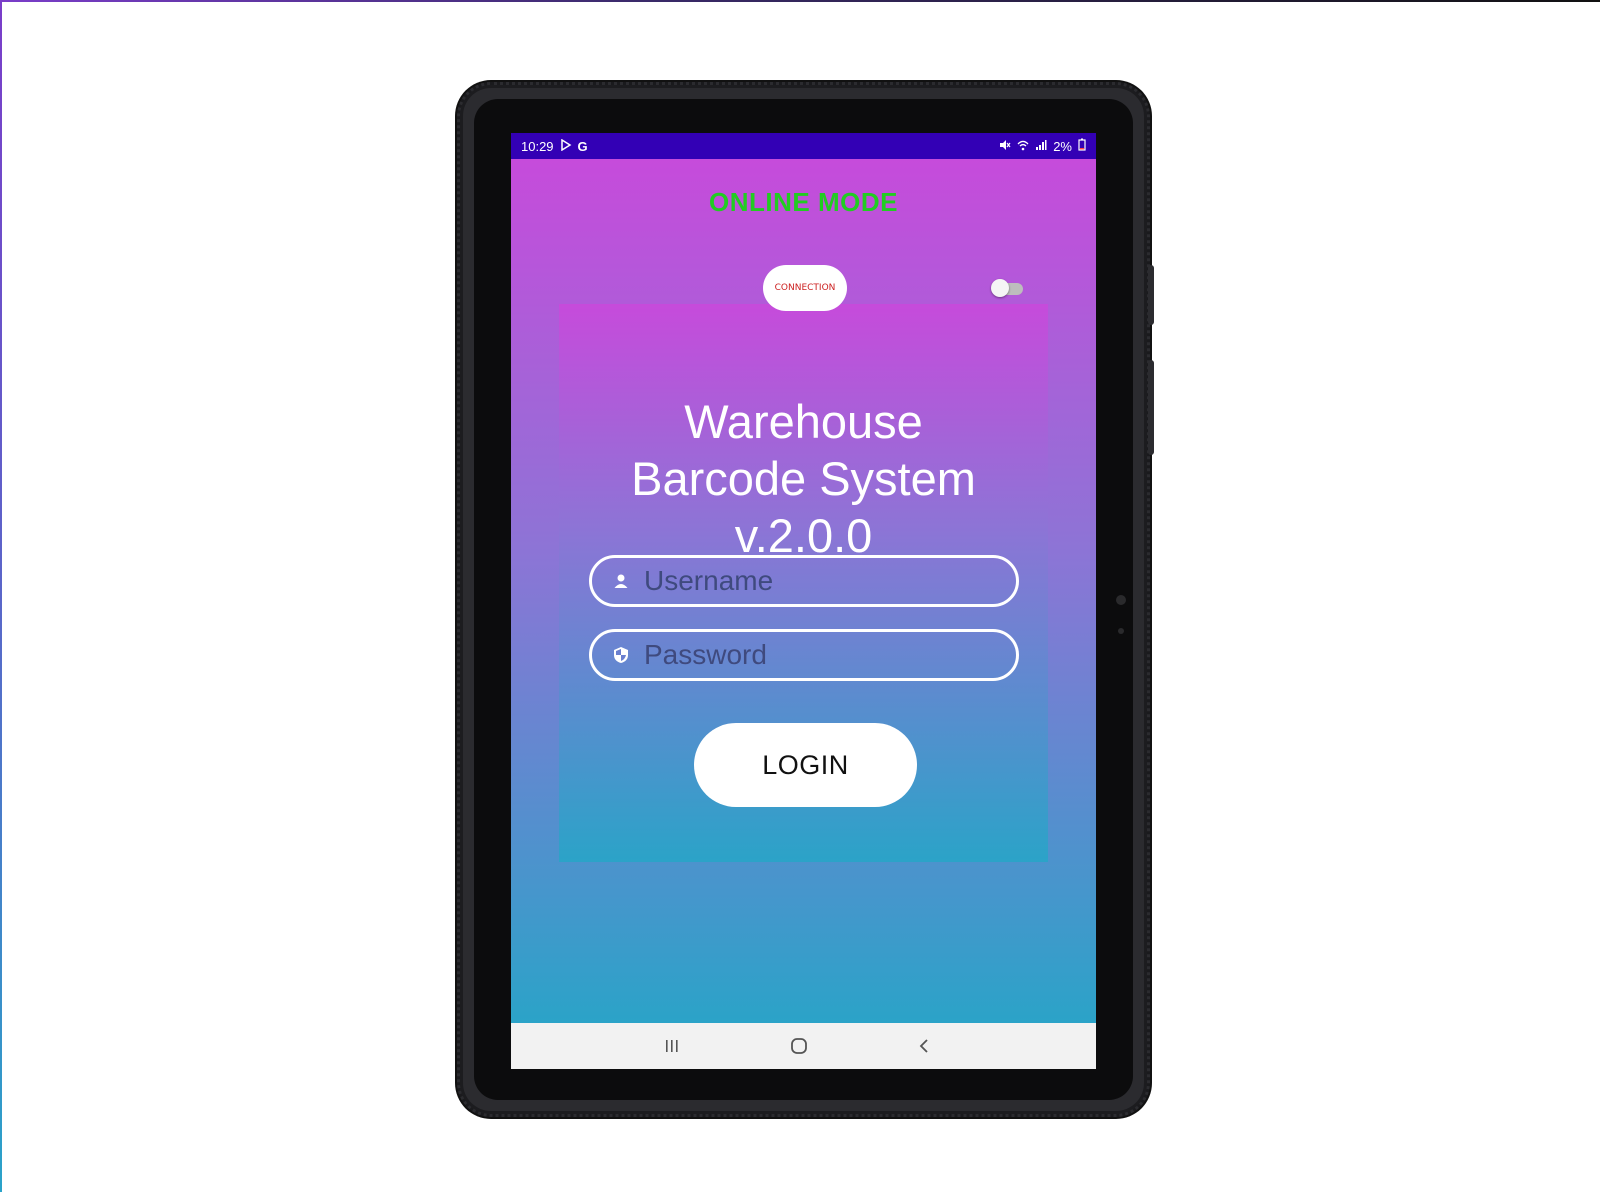  I want to click on battery-percent: 2%, so click(1062, 146).